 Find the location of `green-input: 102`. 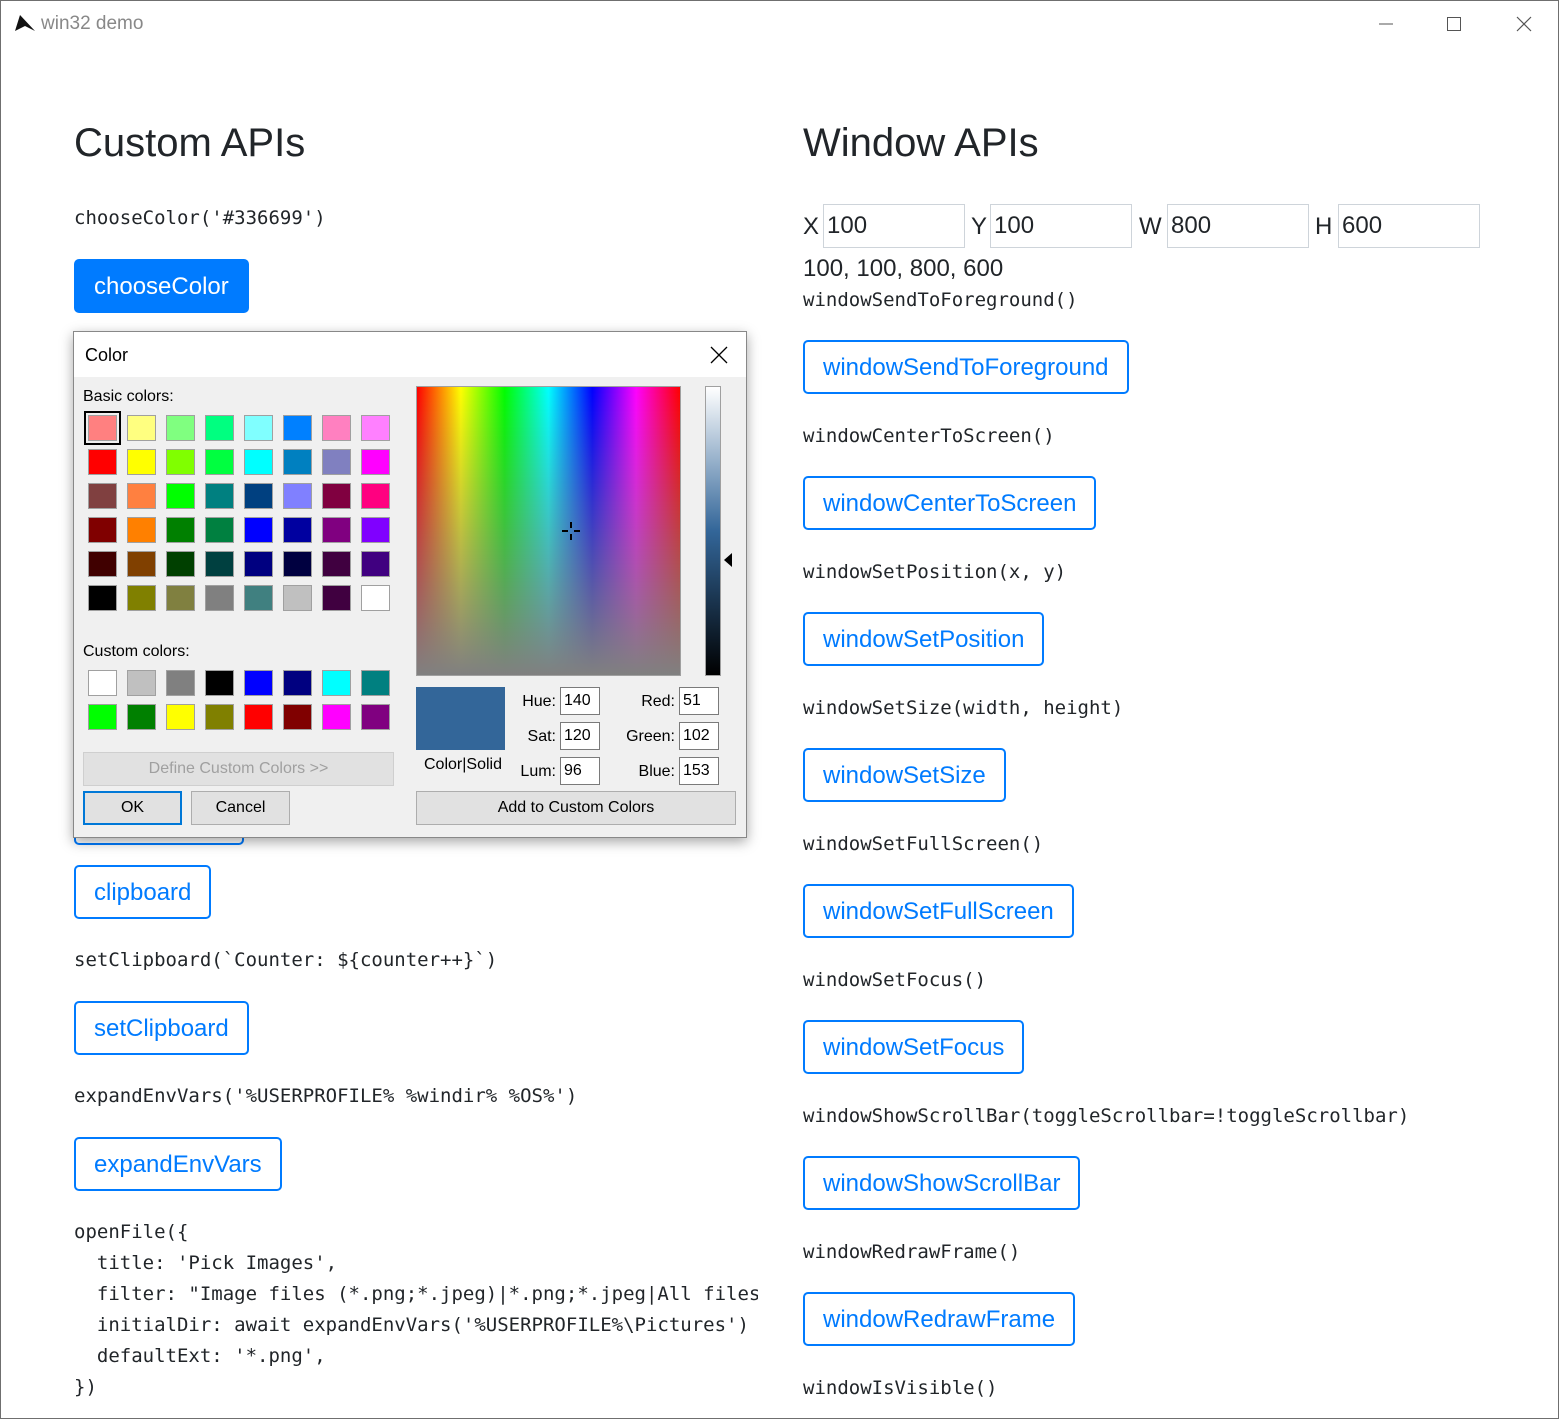

green-input: 102 is located at coordinates (699, 736).